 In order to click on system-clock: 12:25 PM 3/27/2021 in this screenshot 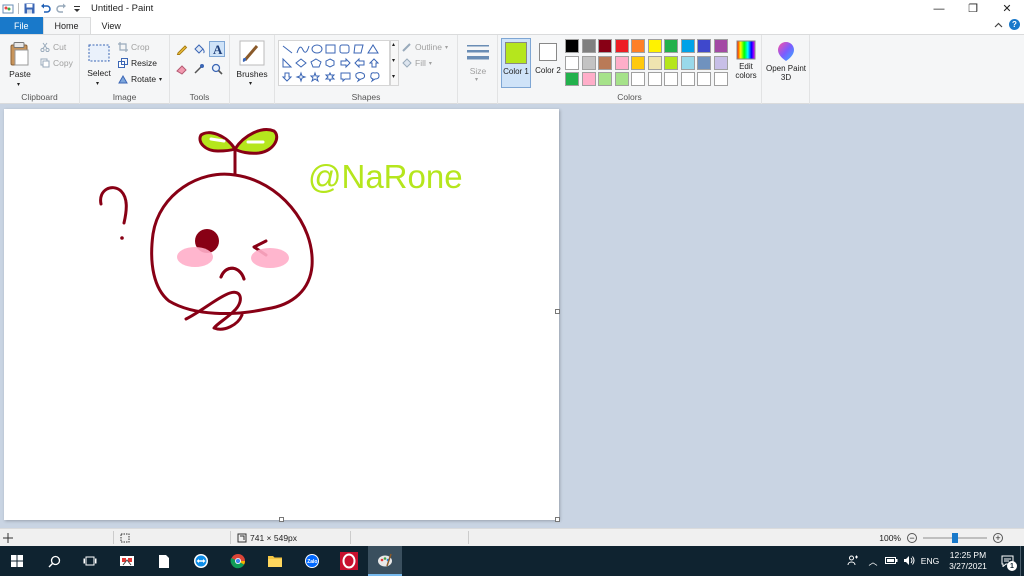, I will do `click(968, 561)`.